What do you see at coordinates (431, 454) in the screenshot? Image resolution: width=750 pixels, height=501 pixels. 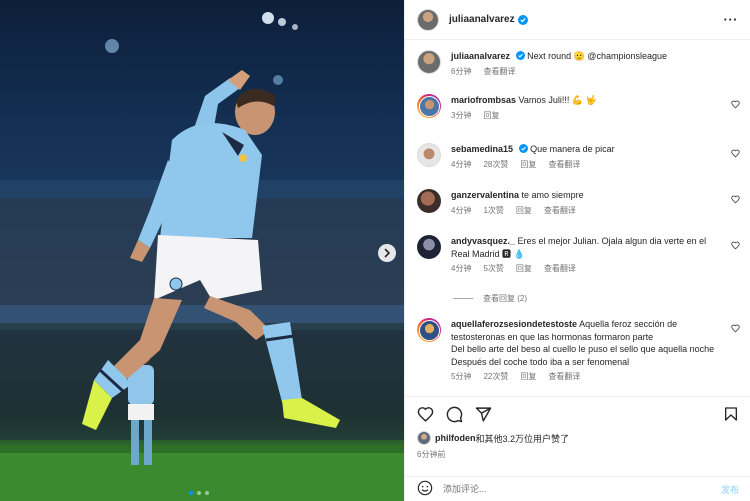 I see `post-time: 6分钟前` at bounding box center [431, 454].